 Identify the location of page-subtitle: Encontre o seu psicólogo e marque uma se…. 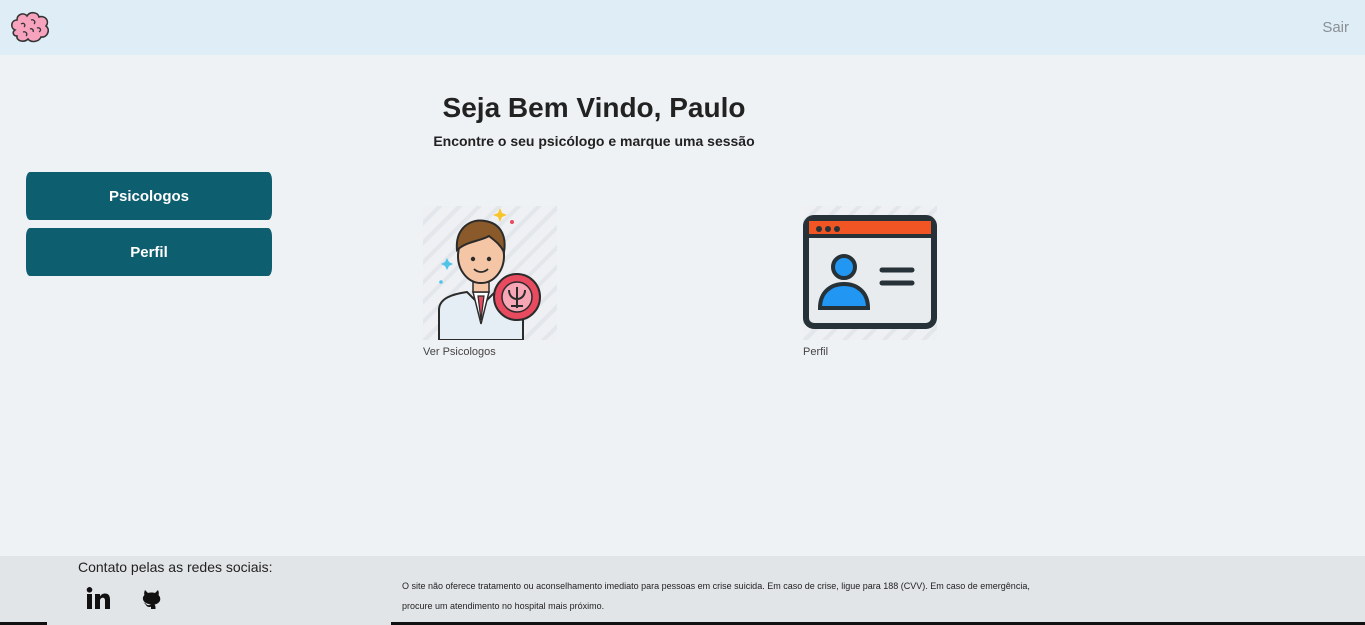
(594, 141).